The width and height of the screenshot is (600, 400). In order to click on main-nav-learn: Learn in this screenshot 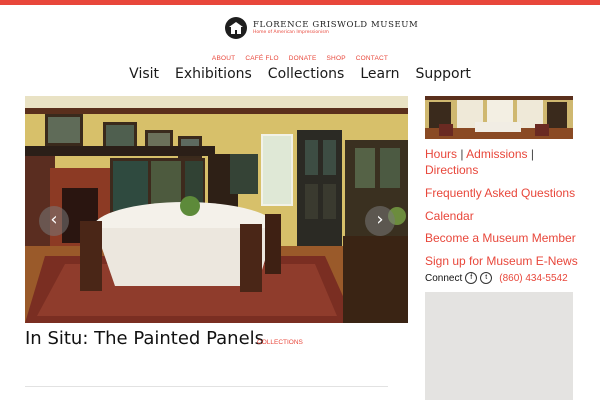, I will do `click(379, 74)`.